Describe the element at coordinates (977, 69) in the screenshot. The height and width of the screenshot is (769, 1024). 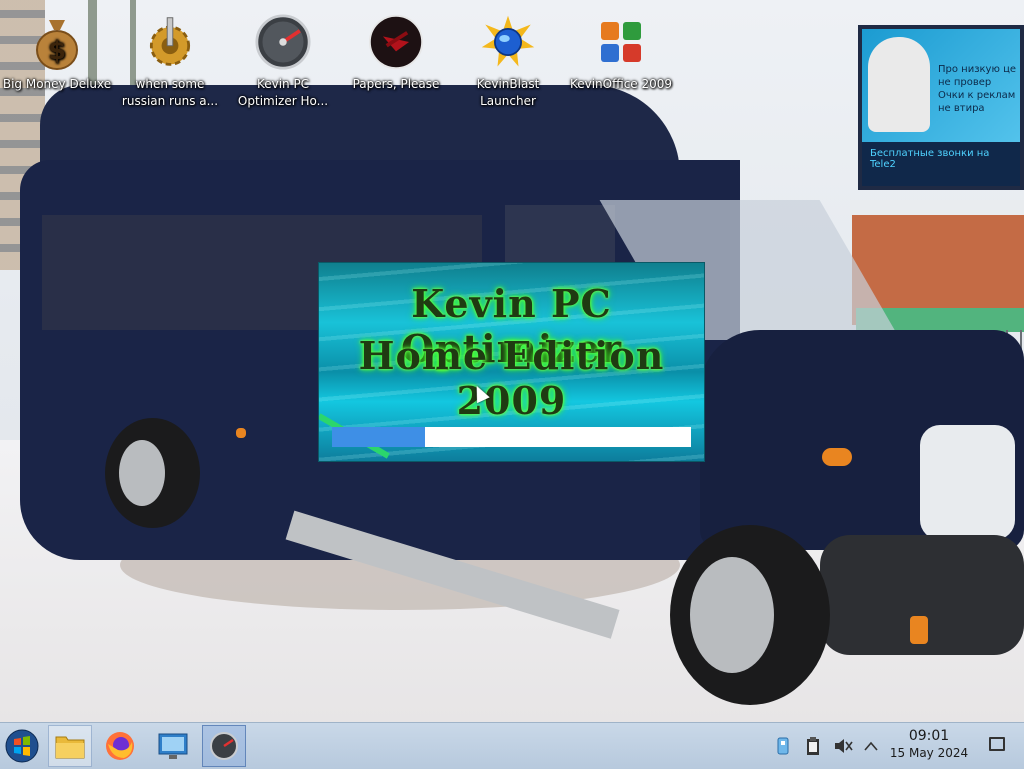
I see `billboard-line: Про низкую це` at that location.